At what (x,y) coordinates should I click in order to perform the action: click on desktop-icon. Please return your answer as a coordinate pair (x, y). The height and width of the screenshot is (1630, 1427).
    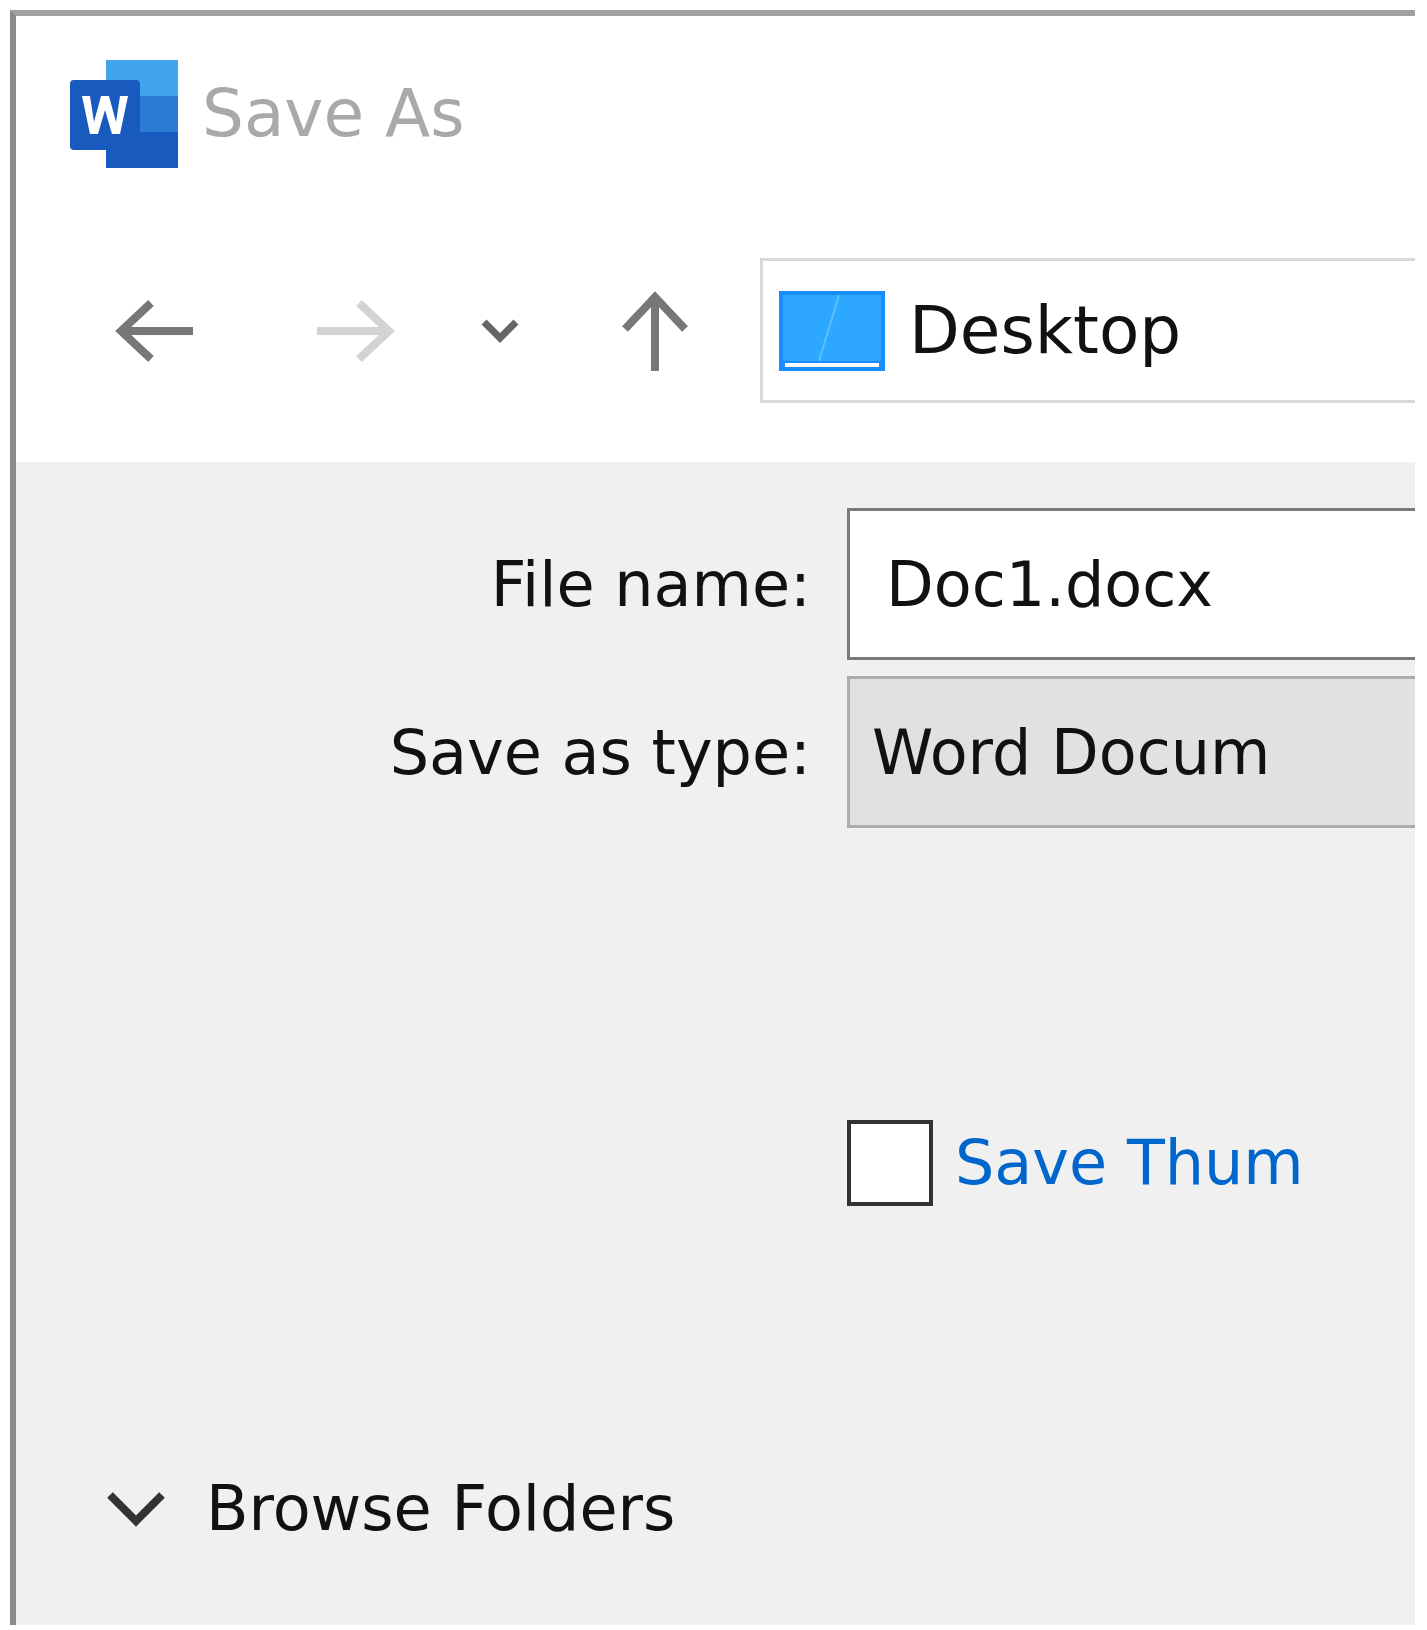
    Looking at the image, I should click on (832, 330).